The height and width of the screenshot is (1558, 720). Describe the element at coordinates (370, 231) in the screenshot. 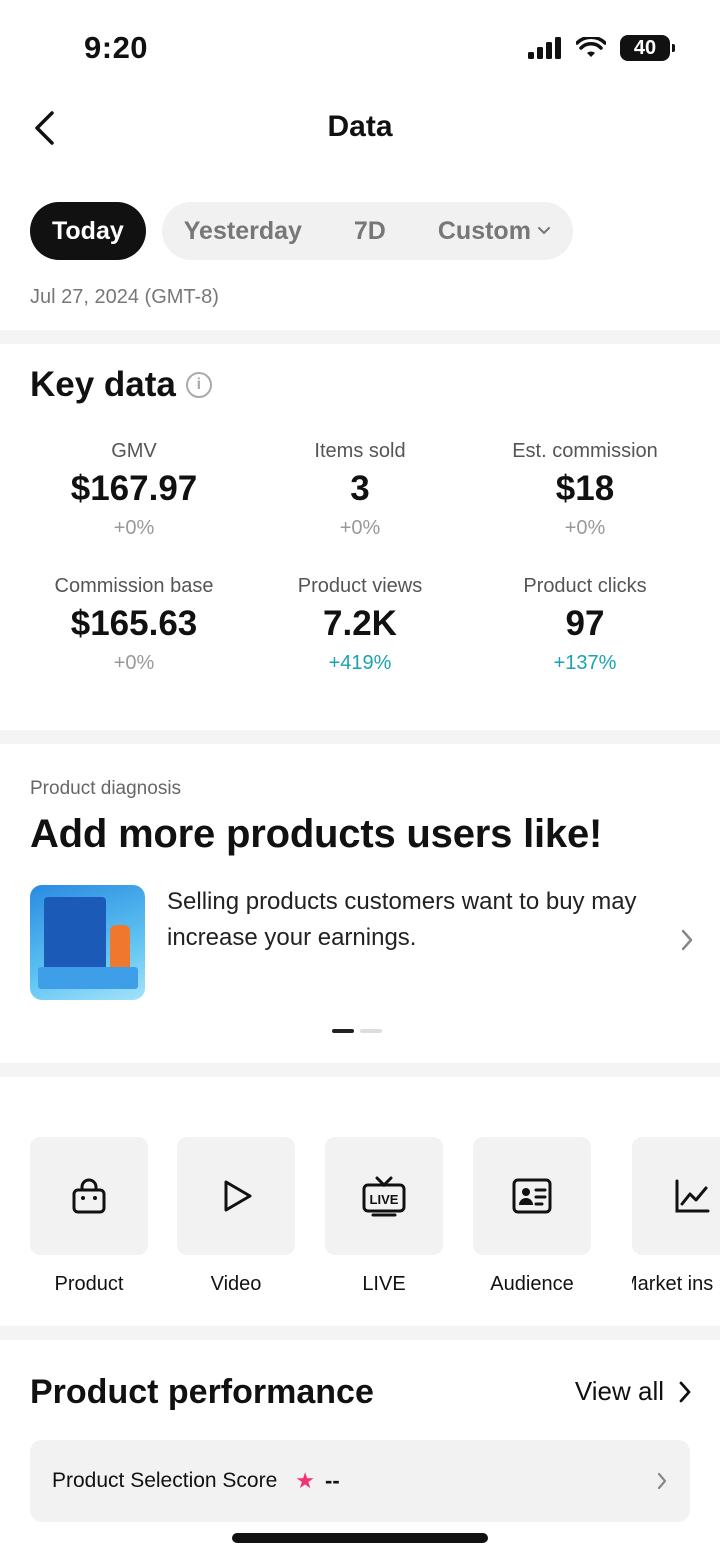

I see `tab-7d: 7D` at that location.